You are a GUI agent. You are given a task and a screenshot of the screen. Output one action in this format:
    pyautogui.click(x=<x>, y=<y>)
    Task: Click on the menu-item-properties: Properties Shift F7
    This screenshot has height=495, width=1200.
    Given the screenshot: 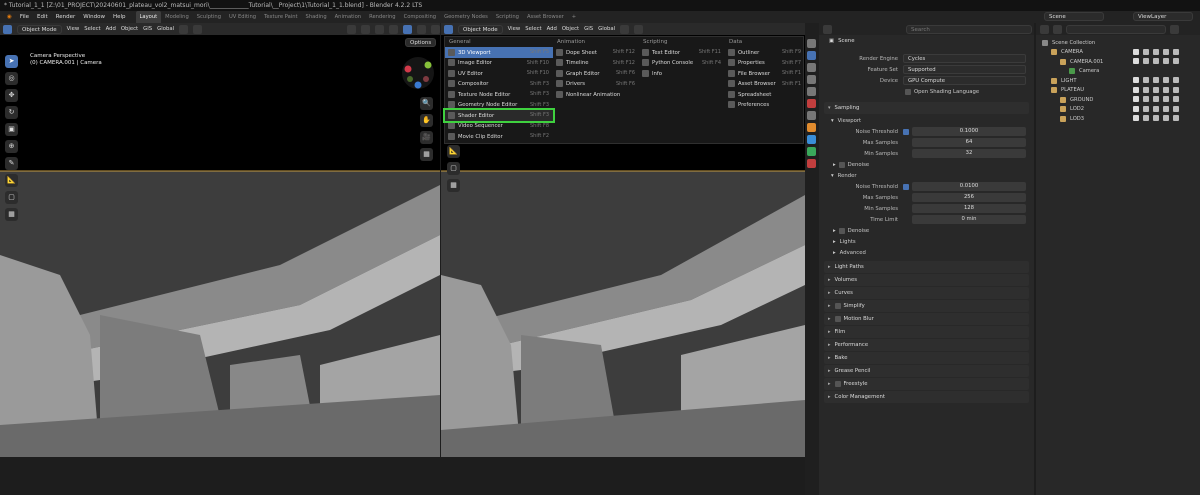 What is the action you would take?
    pyautogui.click(x=765, y=63)
    